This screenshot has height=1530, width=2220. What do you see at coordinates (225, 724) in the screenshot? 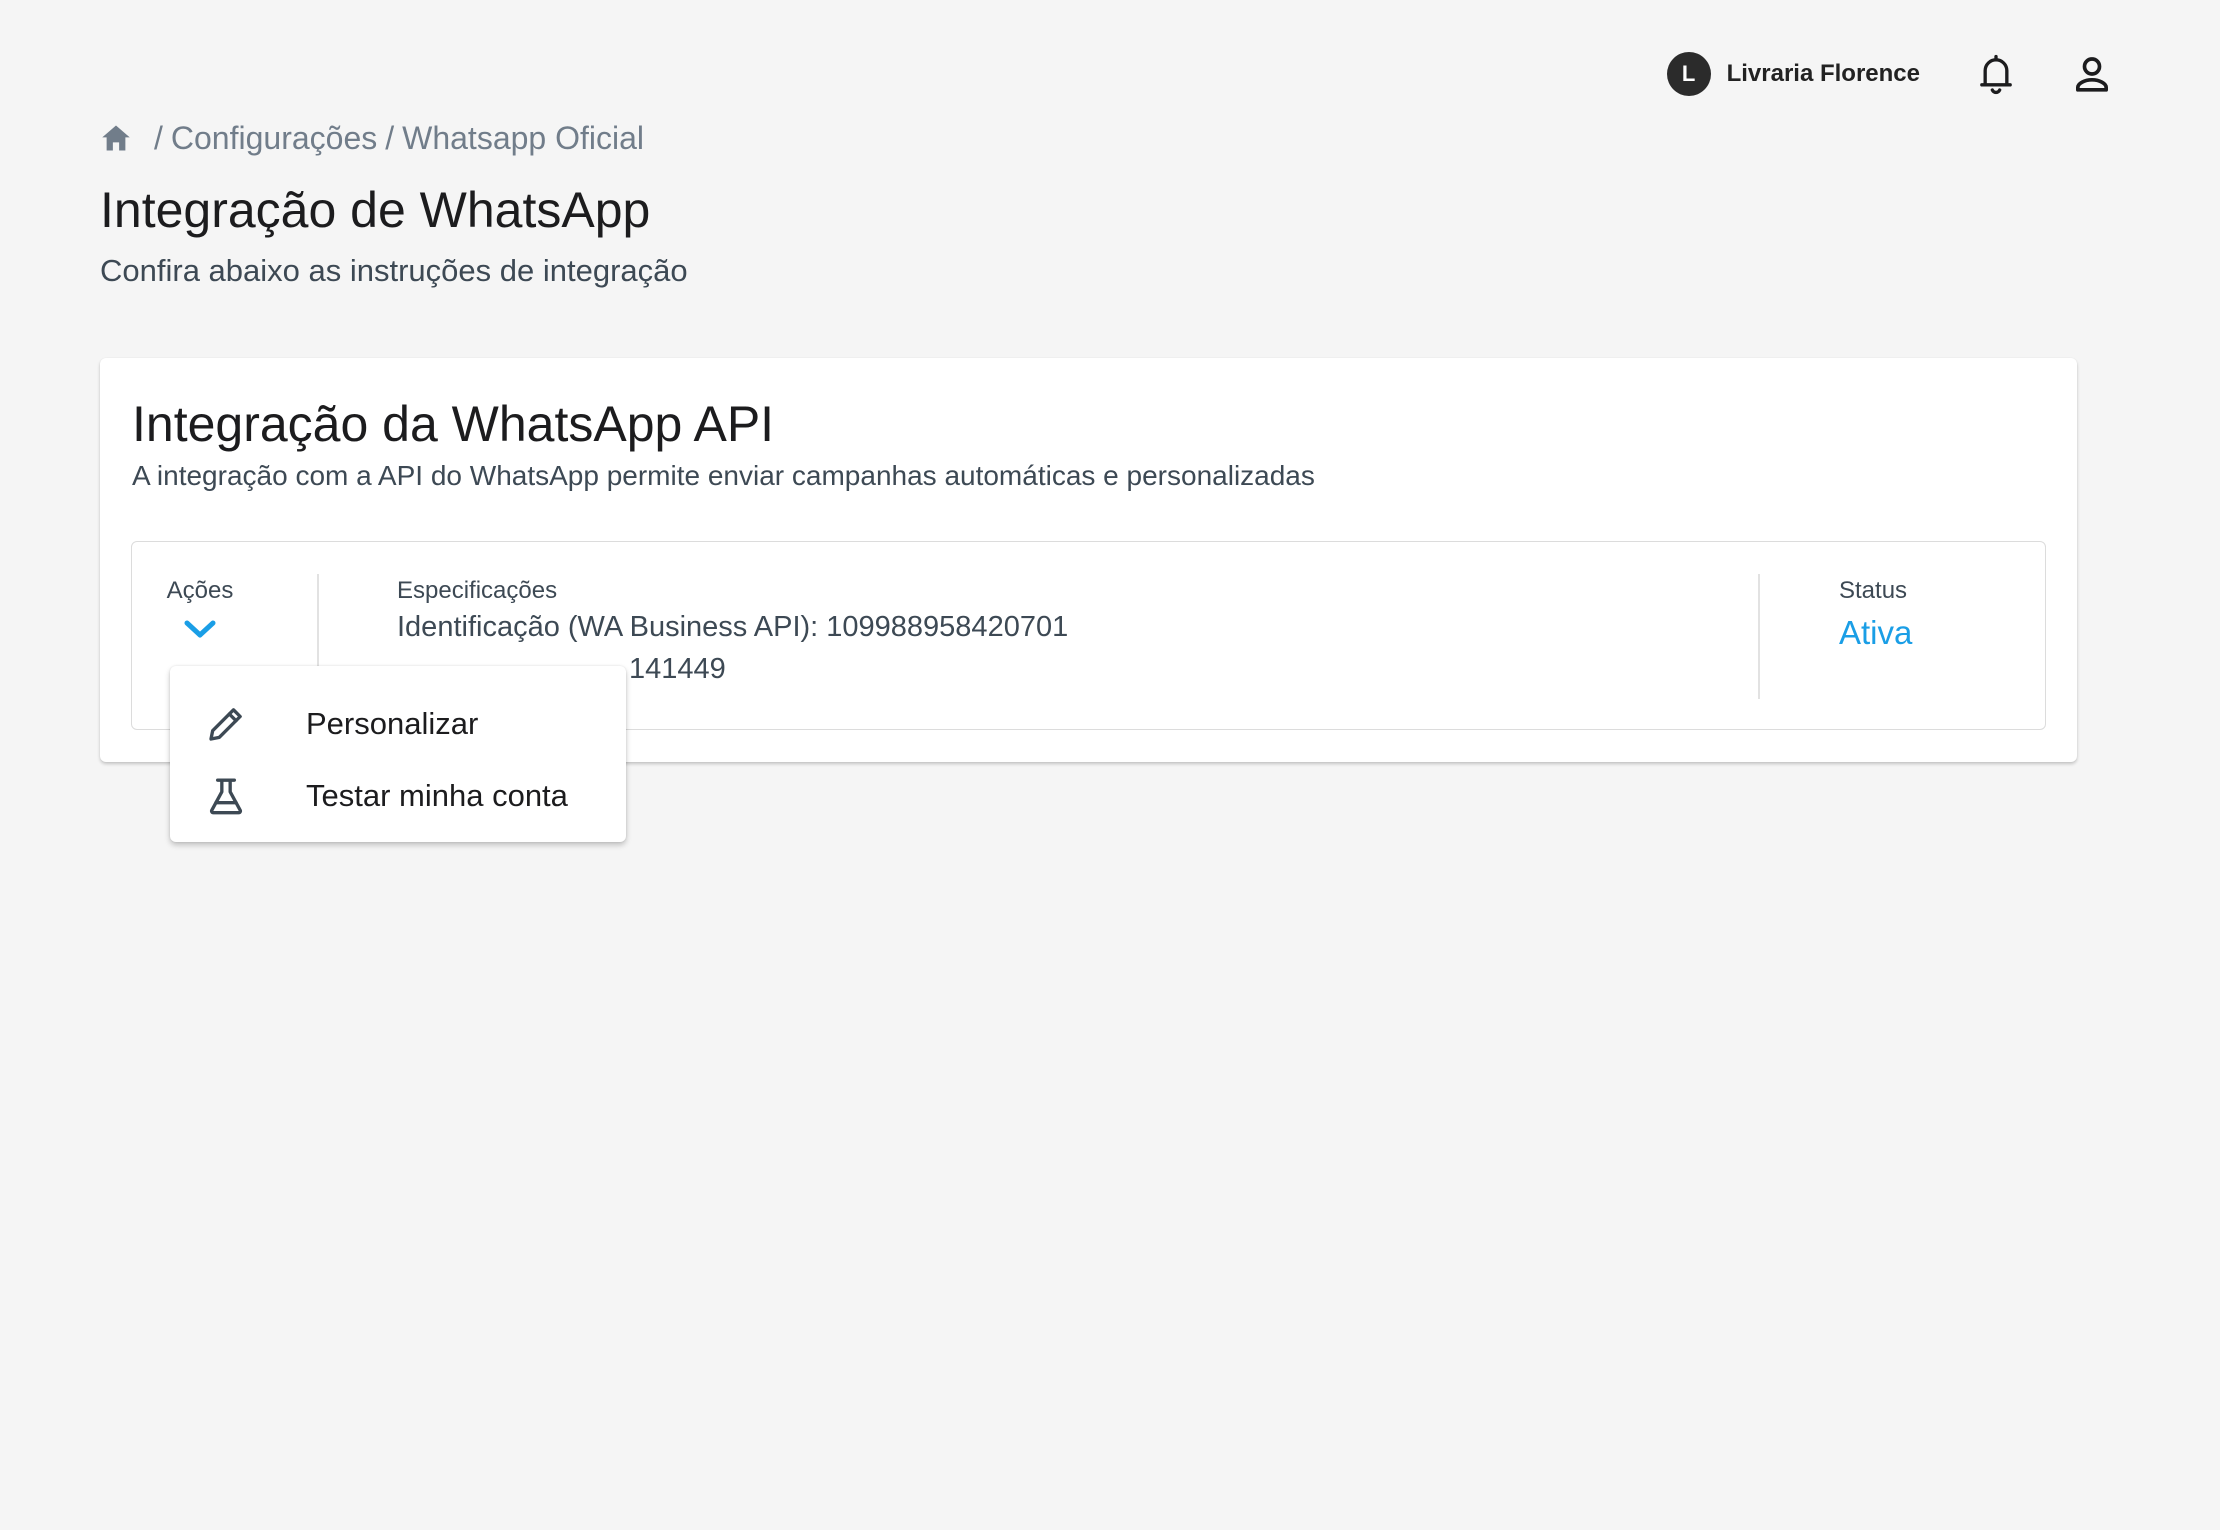
I see `pencil-icon` at bounding box center [225, 724].